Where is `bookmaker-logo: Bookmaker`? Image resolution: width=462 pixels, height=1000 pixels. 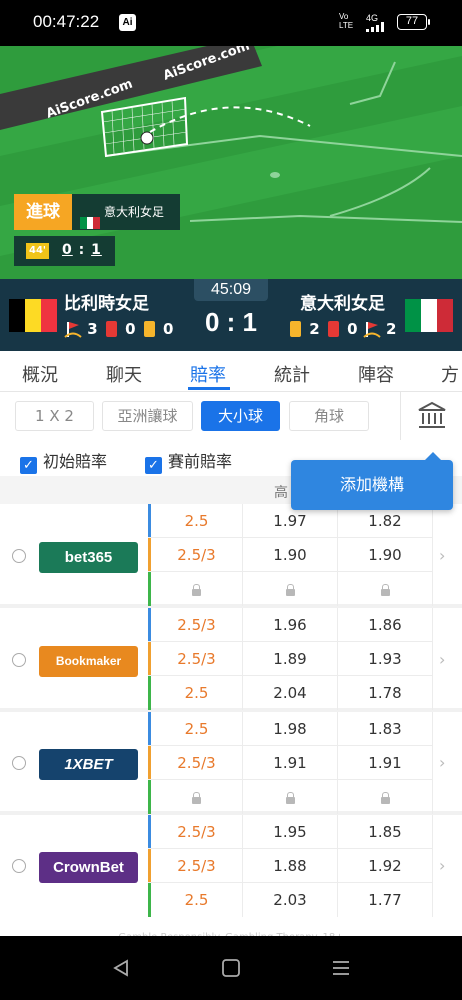 bookmaker-logo: Bookmaker is located at coordinates (88, 661).